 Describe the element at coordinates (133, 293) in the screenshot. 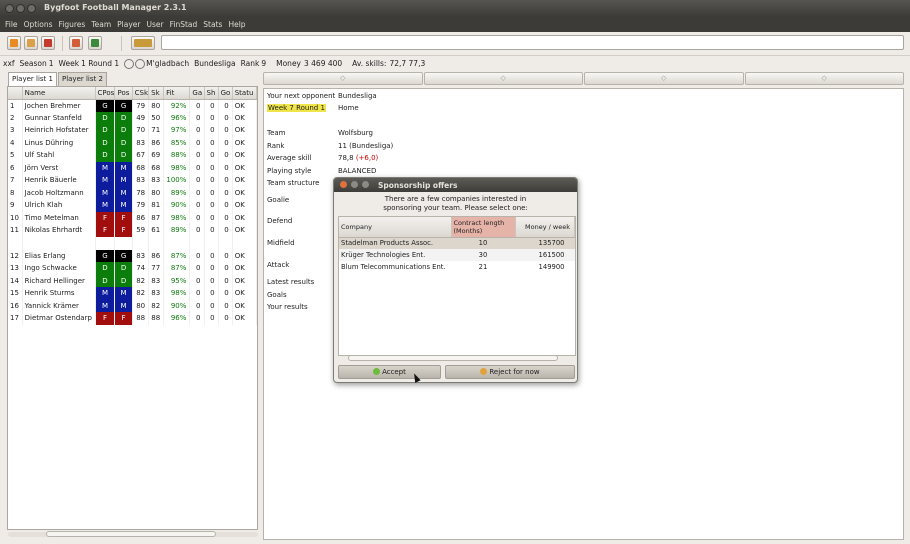

I see `player-row: 15 Henrik Sturms M M 82 83 98% 0 0 0 OK` at that location.